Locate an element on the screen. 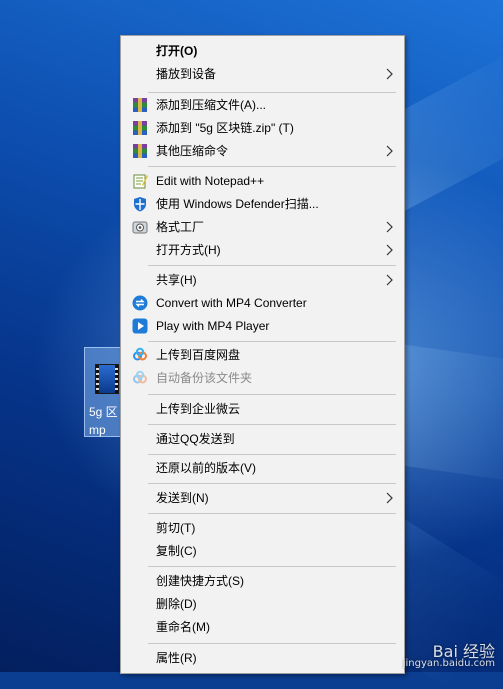 Image resolution: width=503 pixels, height=689 pixels. menu-item-label: 上传到百度网盘 is located at coordinates (198, 355).